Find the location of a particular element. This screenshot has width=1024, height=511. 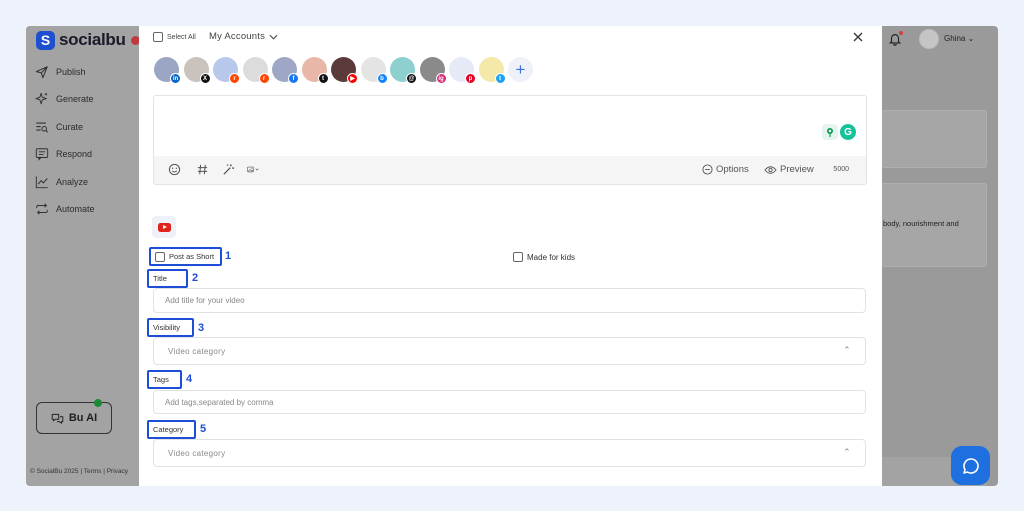

options-button: Options is located at coordinates (725, 169).